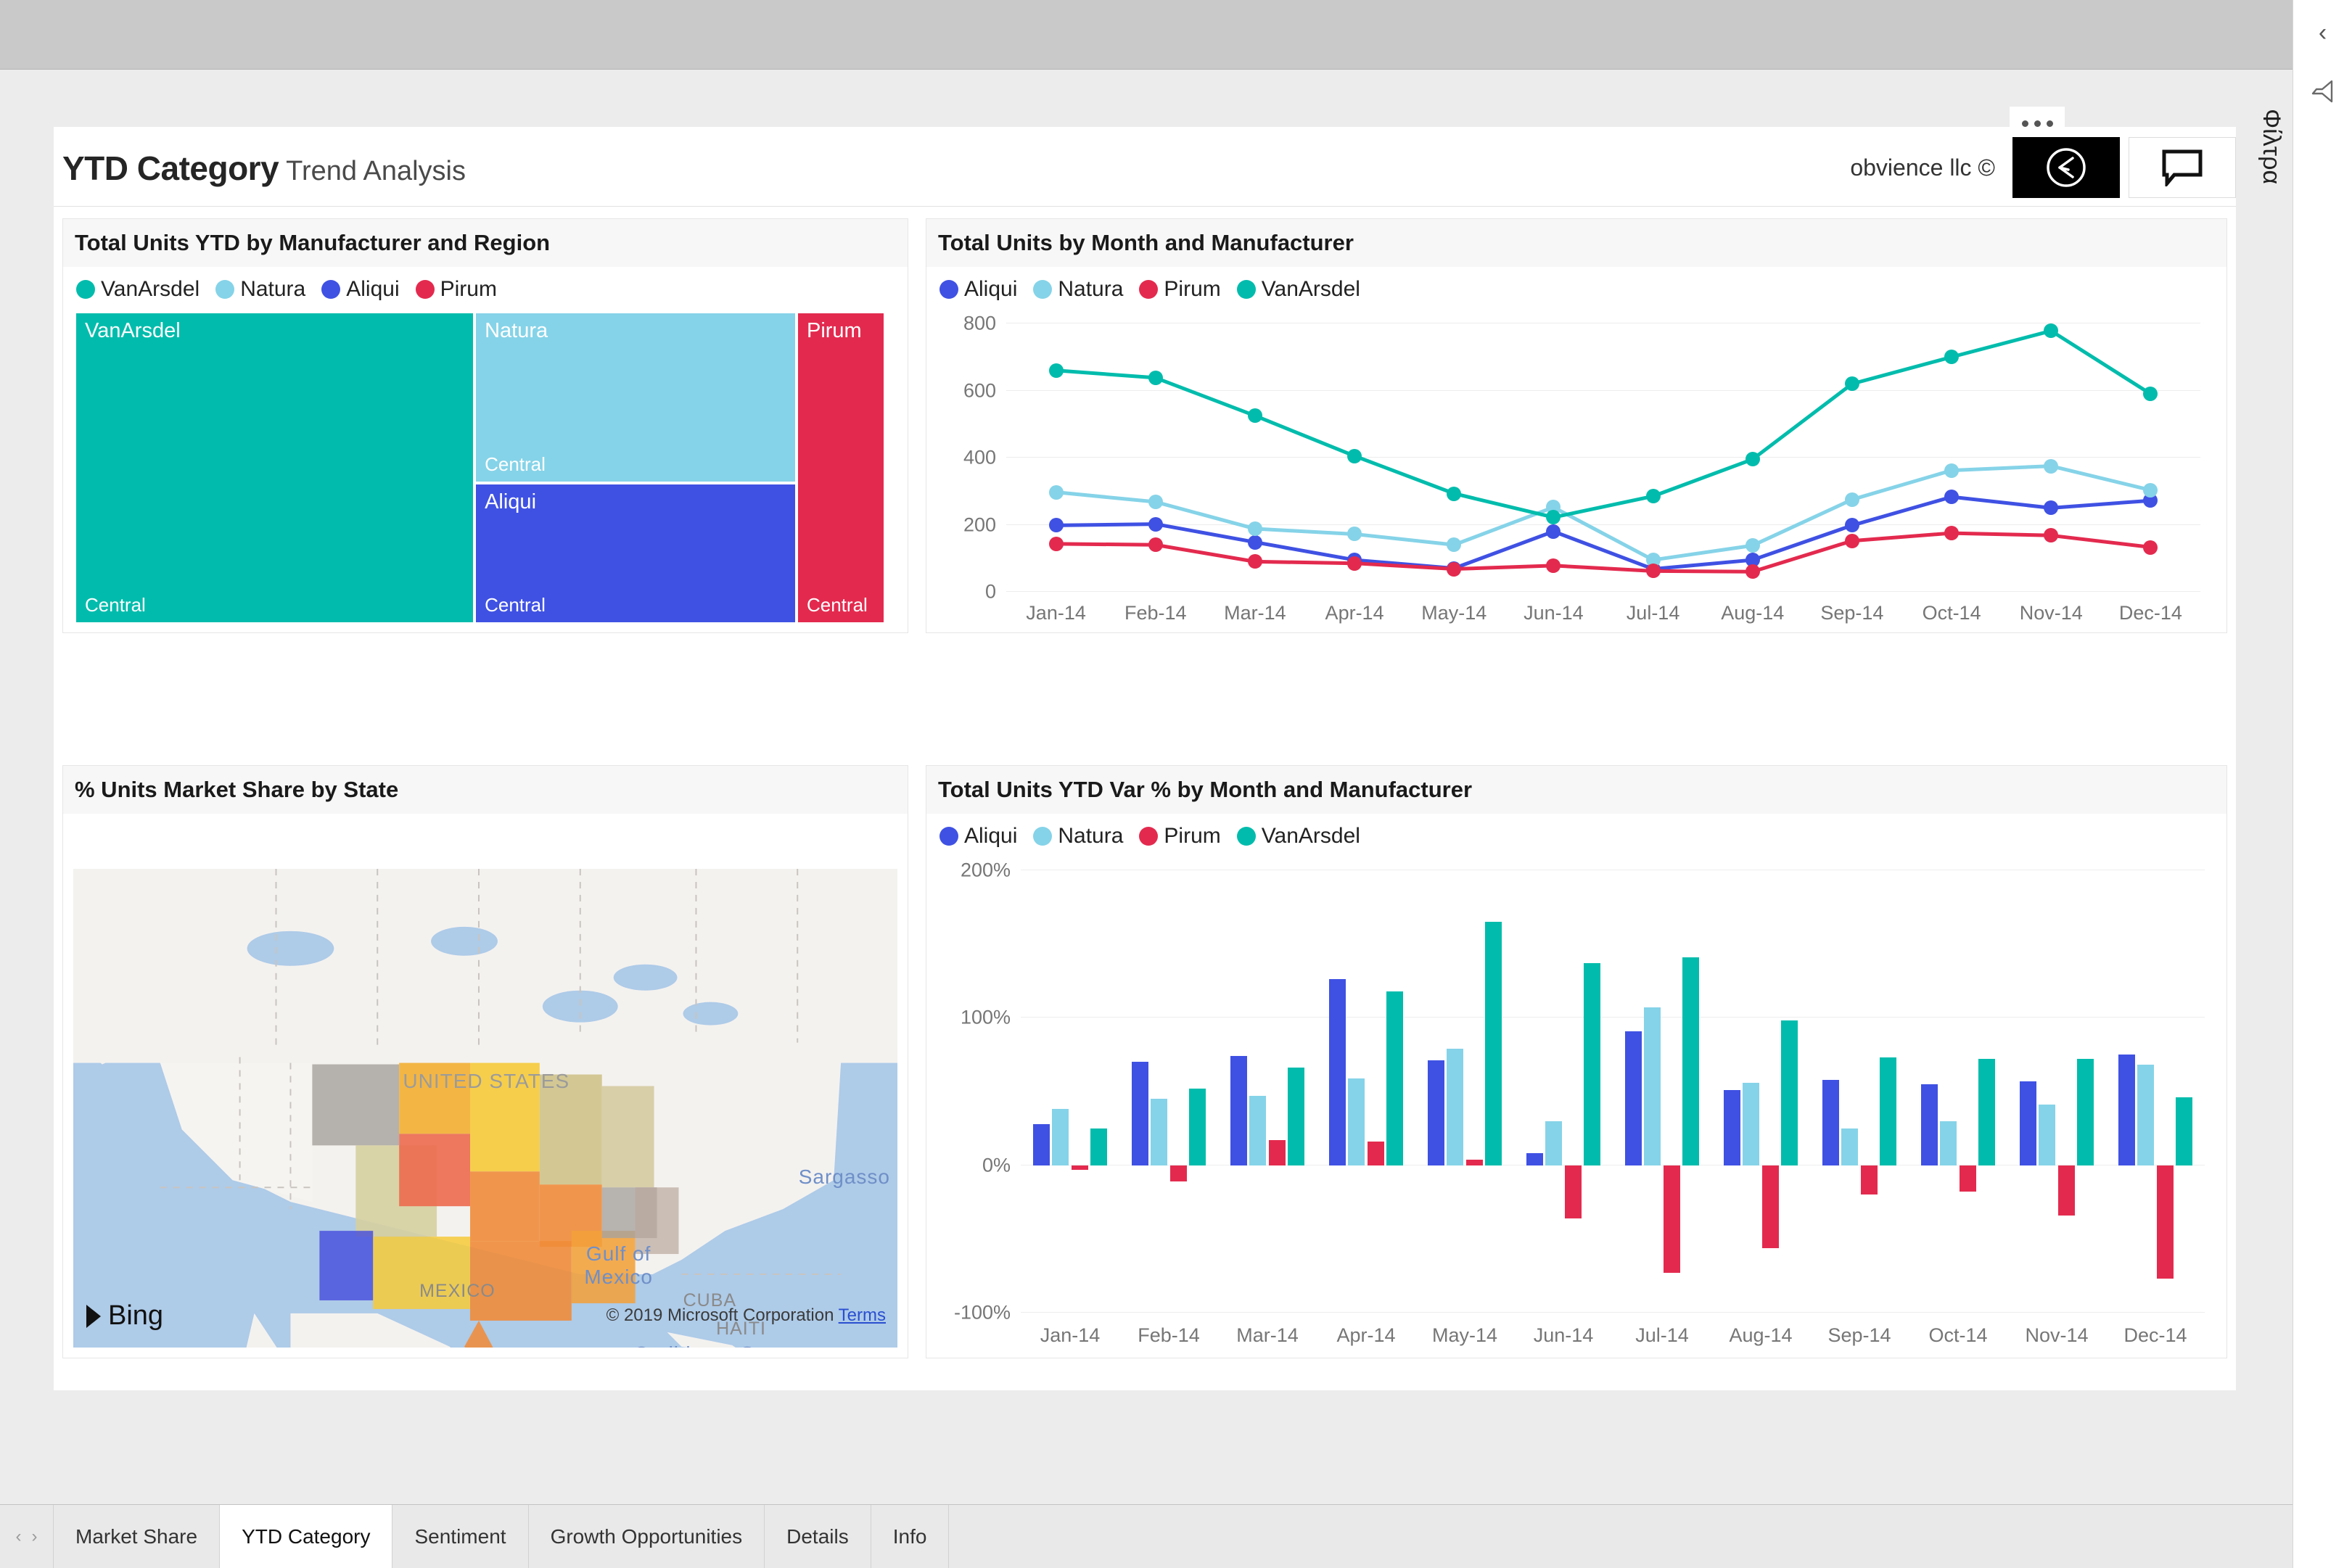 This screenshot has width=2352, height=1568. What do you see at coordinates (840, 467) in the screenshot?
I see `treemap-cell-pirum: Pirum Central` at bounding box center [840, 467].